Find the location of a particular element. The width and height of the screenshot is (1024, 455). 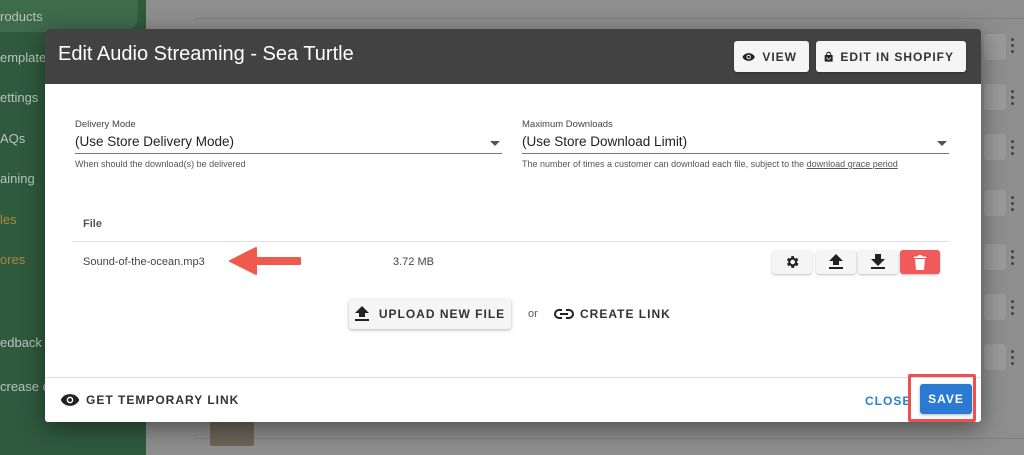

gear-icon is located at coordinates (792, 262).